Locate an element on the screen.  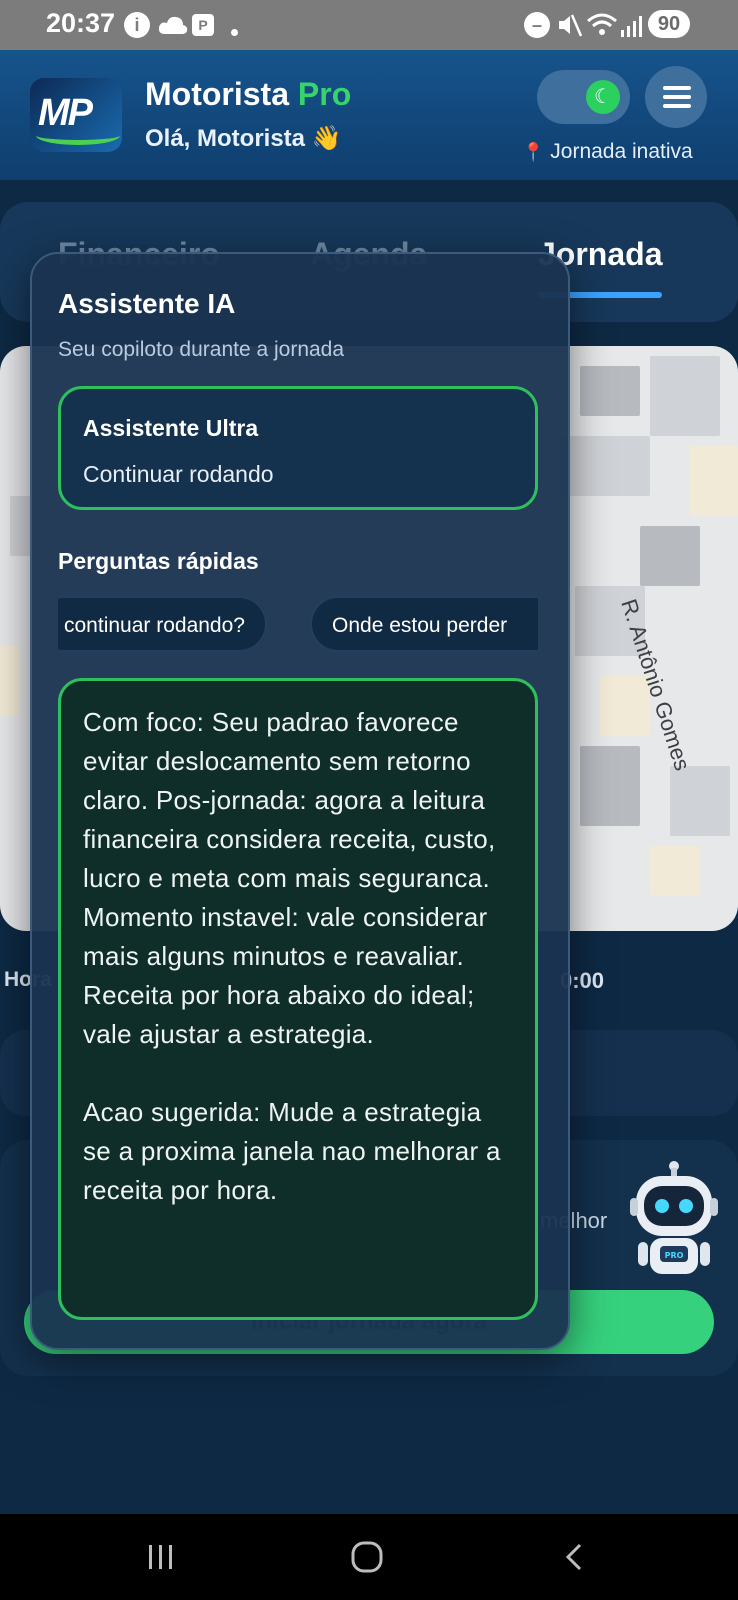
mute-icon is located at coordinates (570, 25).